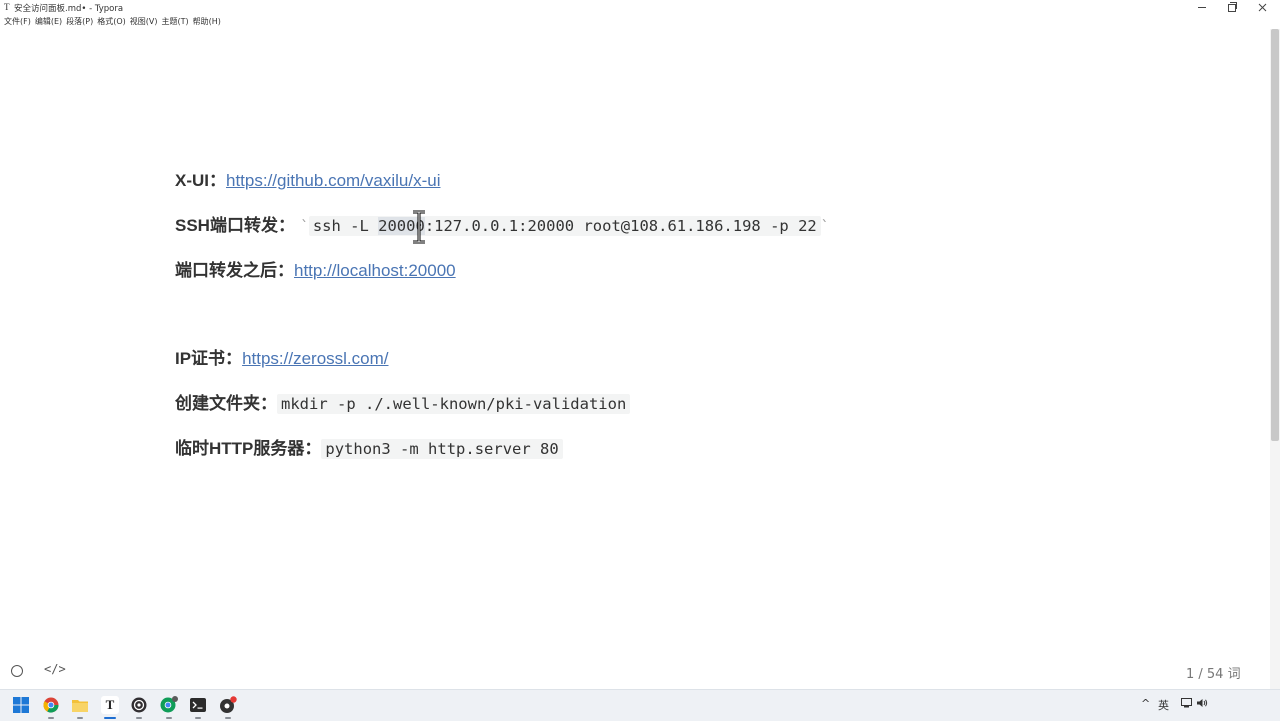 Image resolution: width=1280 pixels, height=721 pixels. Describe the element at coordinates (51, 718) in the screenshot. I see `chrome-running-indicator` at that location.